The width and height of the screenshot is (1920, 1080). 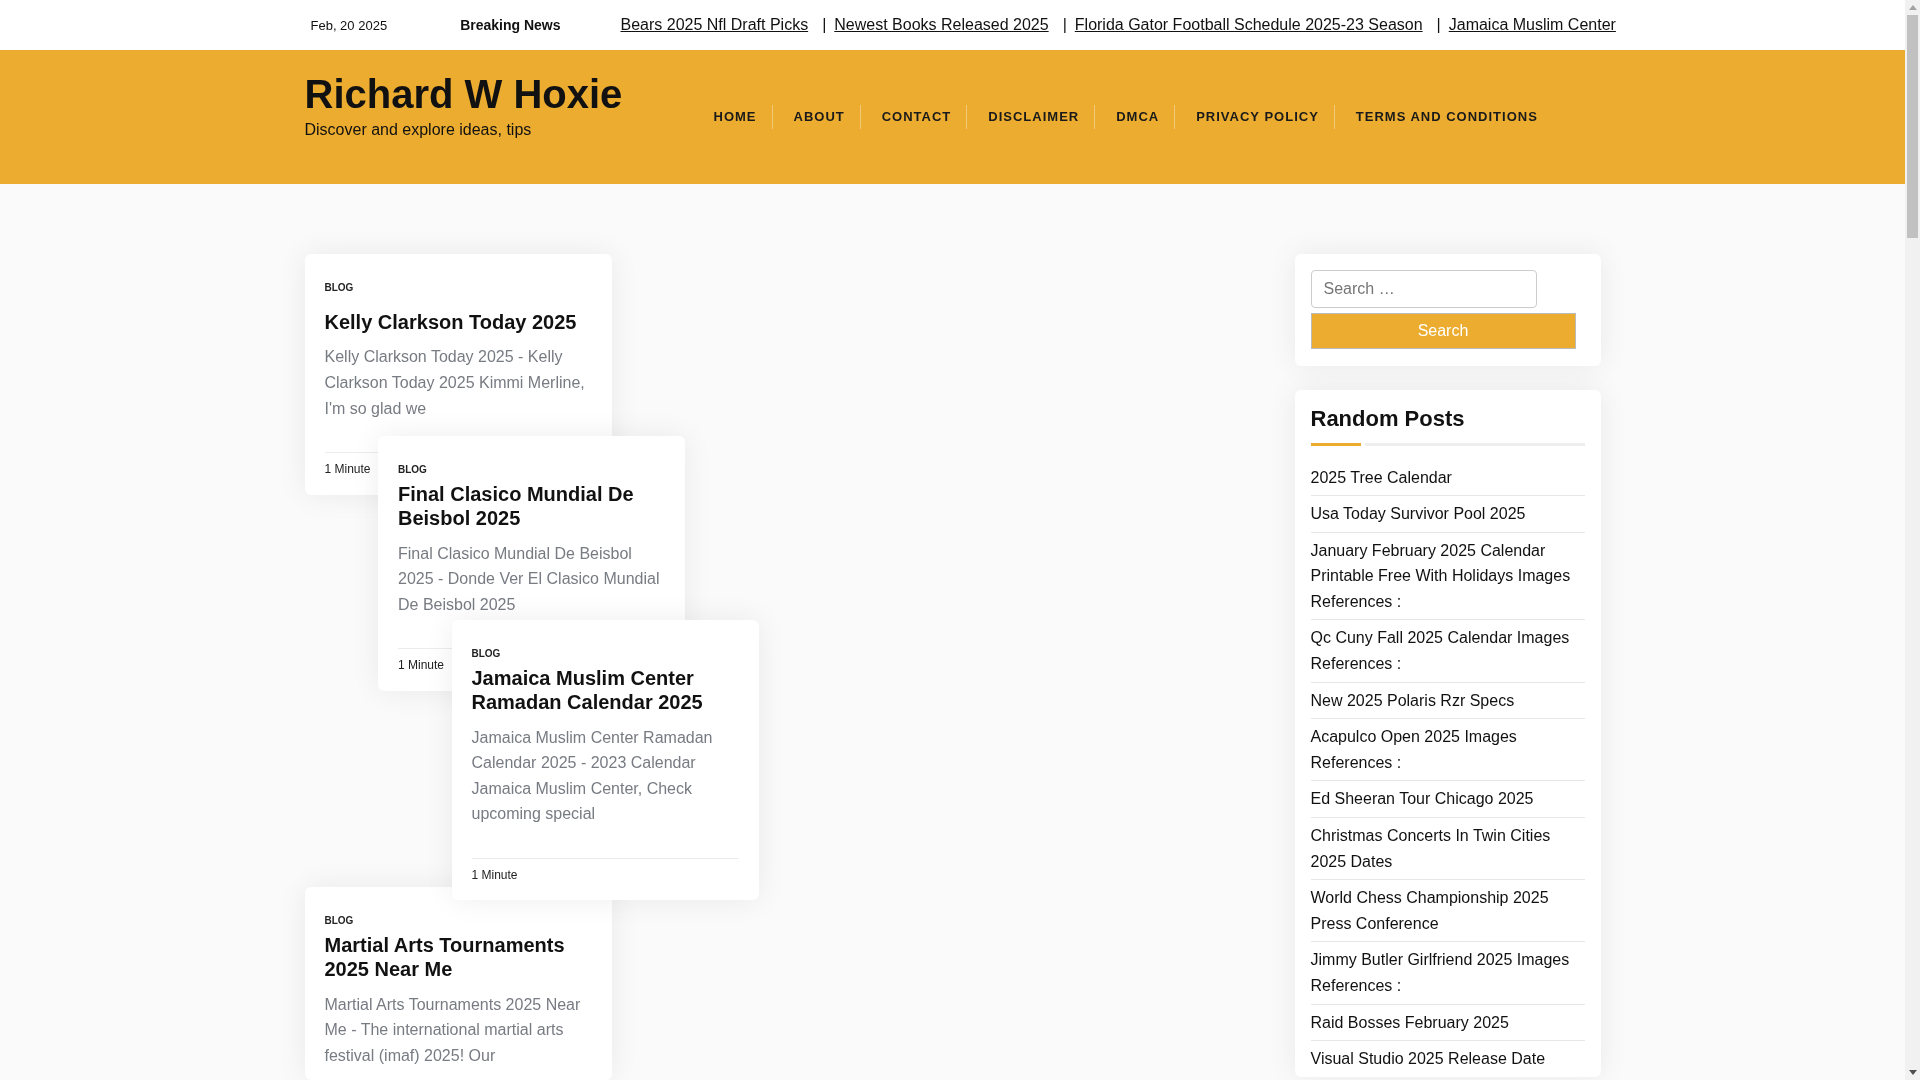 What do you see at coordinates (816, 117) in the screenshot?
I see `nav-link: ABOUT` at bounding box center [816, 117].